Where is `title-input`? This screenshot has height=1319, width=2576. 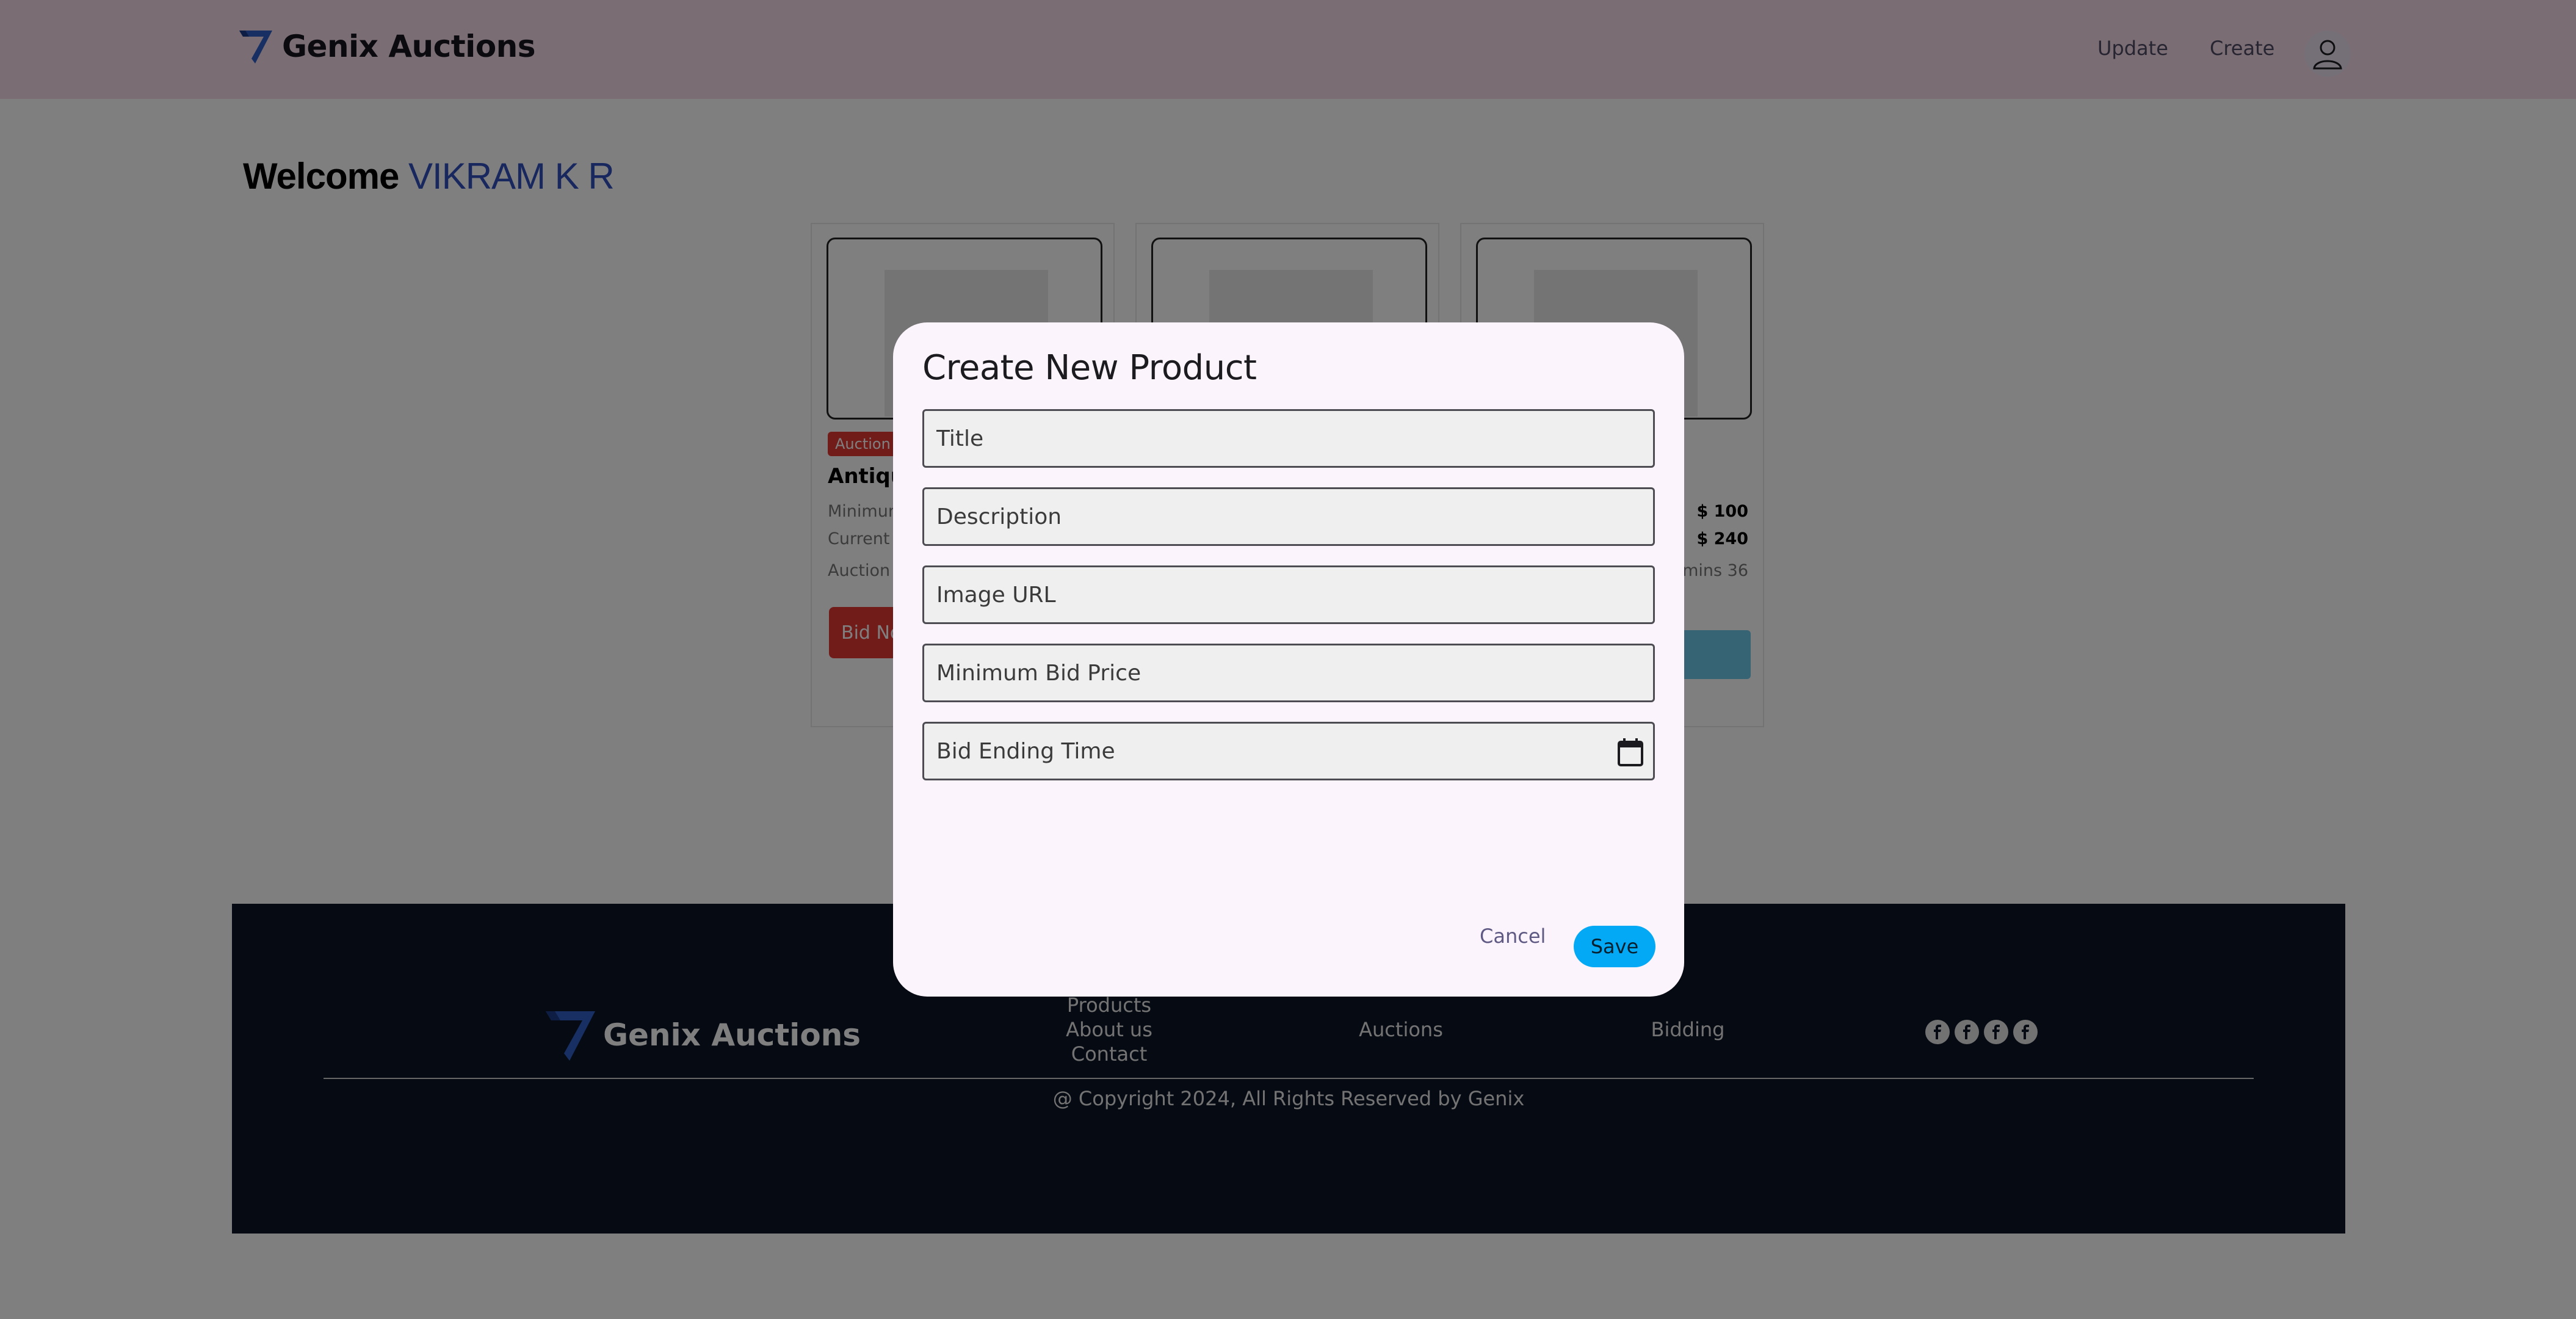 title-input is located at coordinates (1288, 438).